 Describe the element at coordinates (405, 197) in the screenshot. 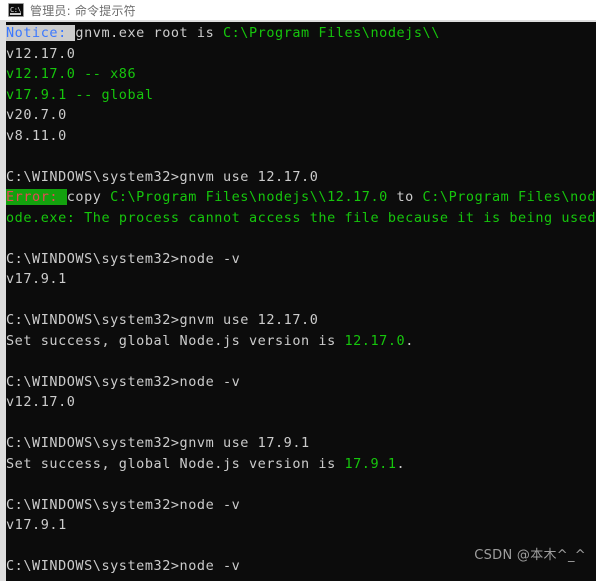

I see `terminal-text-segment: to` at that location.